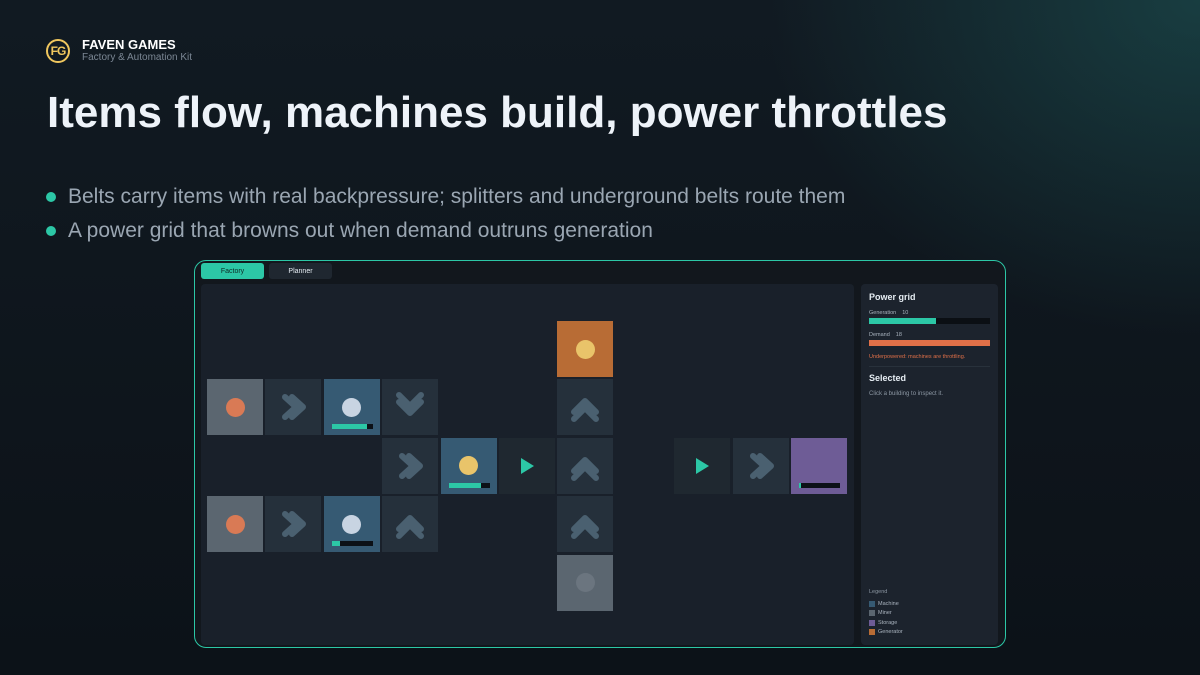 The width and height of the screenshot is (1200, 675). What do you see at coordinates (58, 50) in the screenshot?
I see `faven-games-logo: FG` at bounding box center [58, 50].